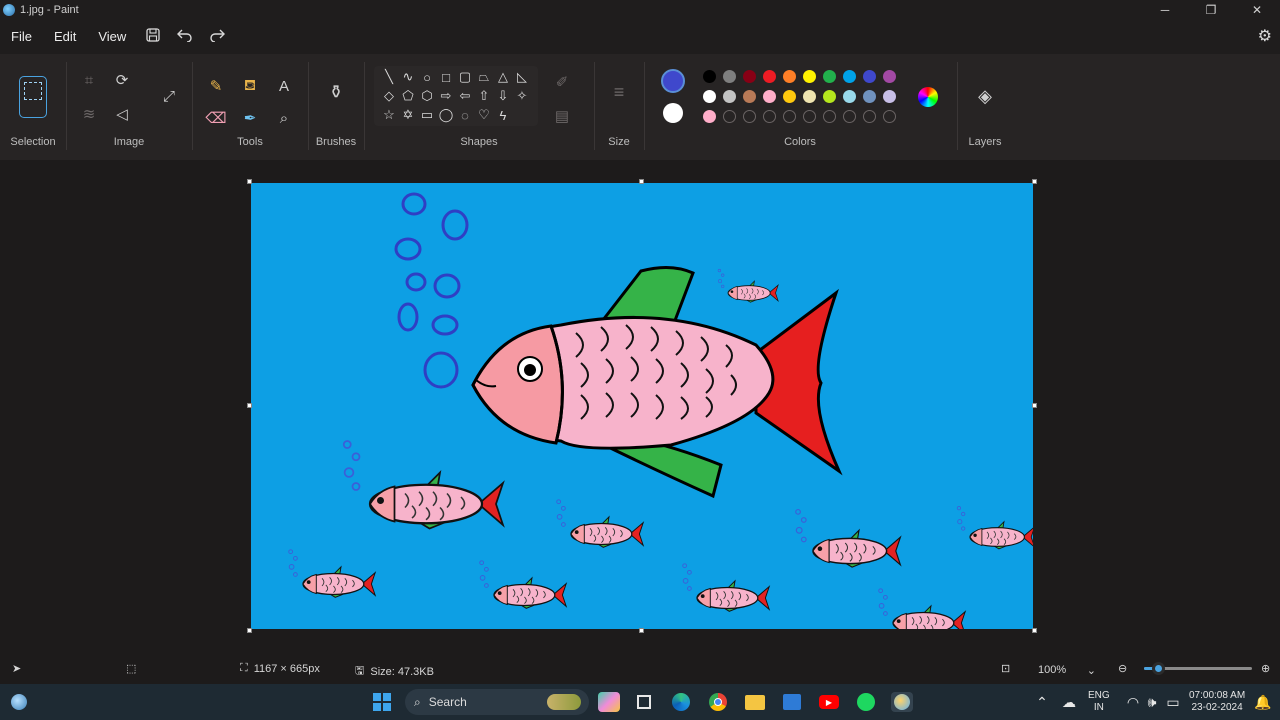  What do you see at coordinates (522, 96) in the screenshot?
I see `four-point-star-shape-icon: ✧` at bounding box center [522, 96].